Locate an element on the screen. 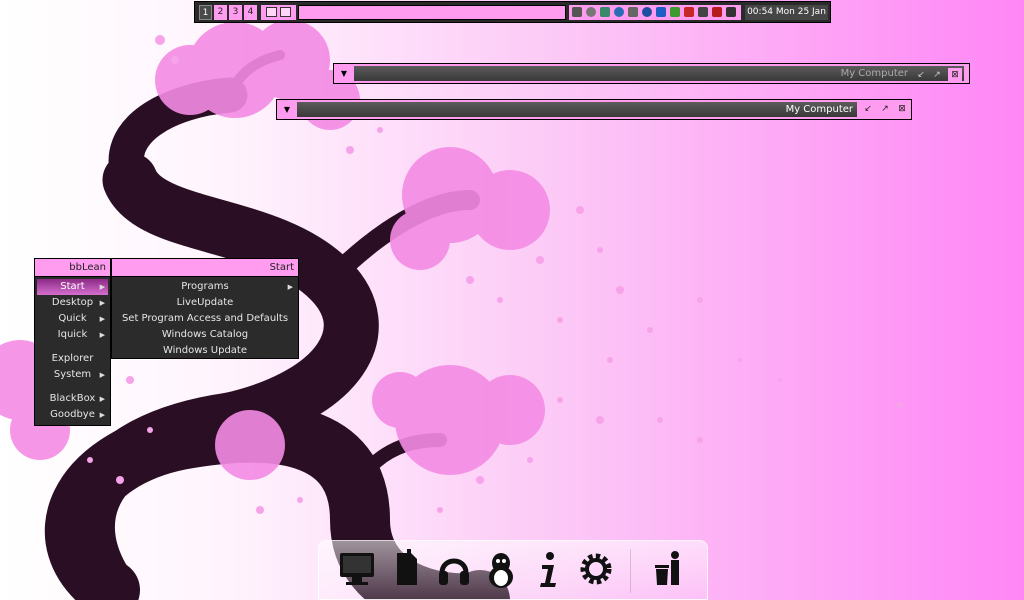  menu-item-label: LiveUpdate is located at coordinates (205, 302).